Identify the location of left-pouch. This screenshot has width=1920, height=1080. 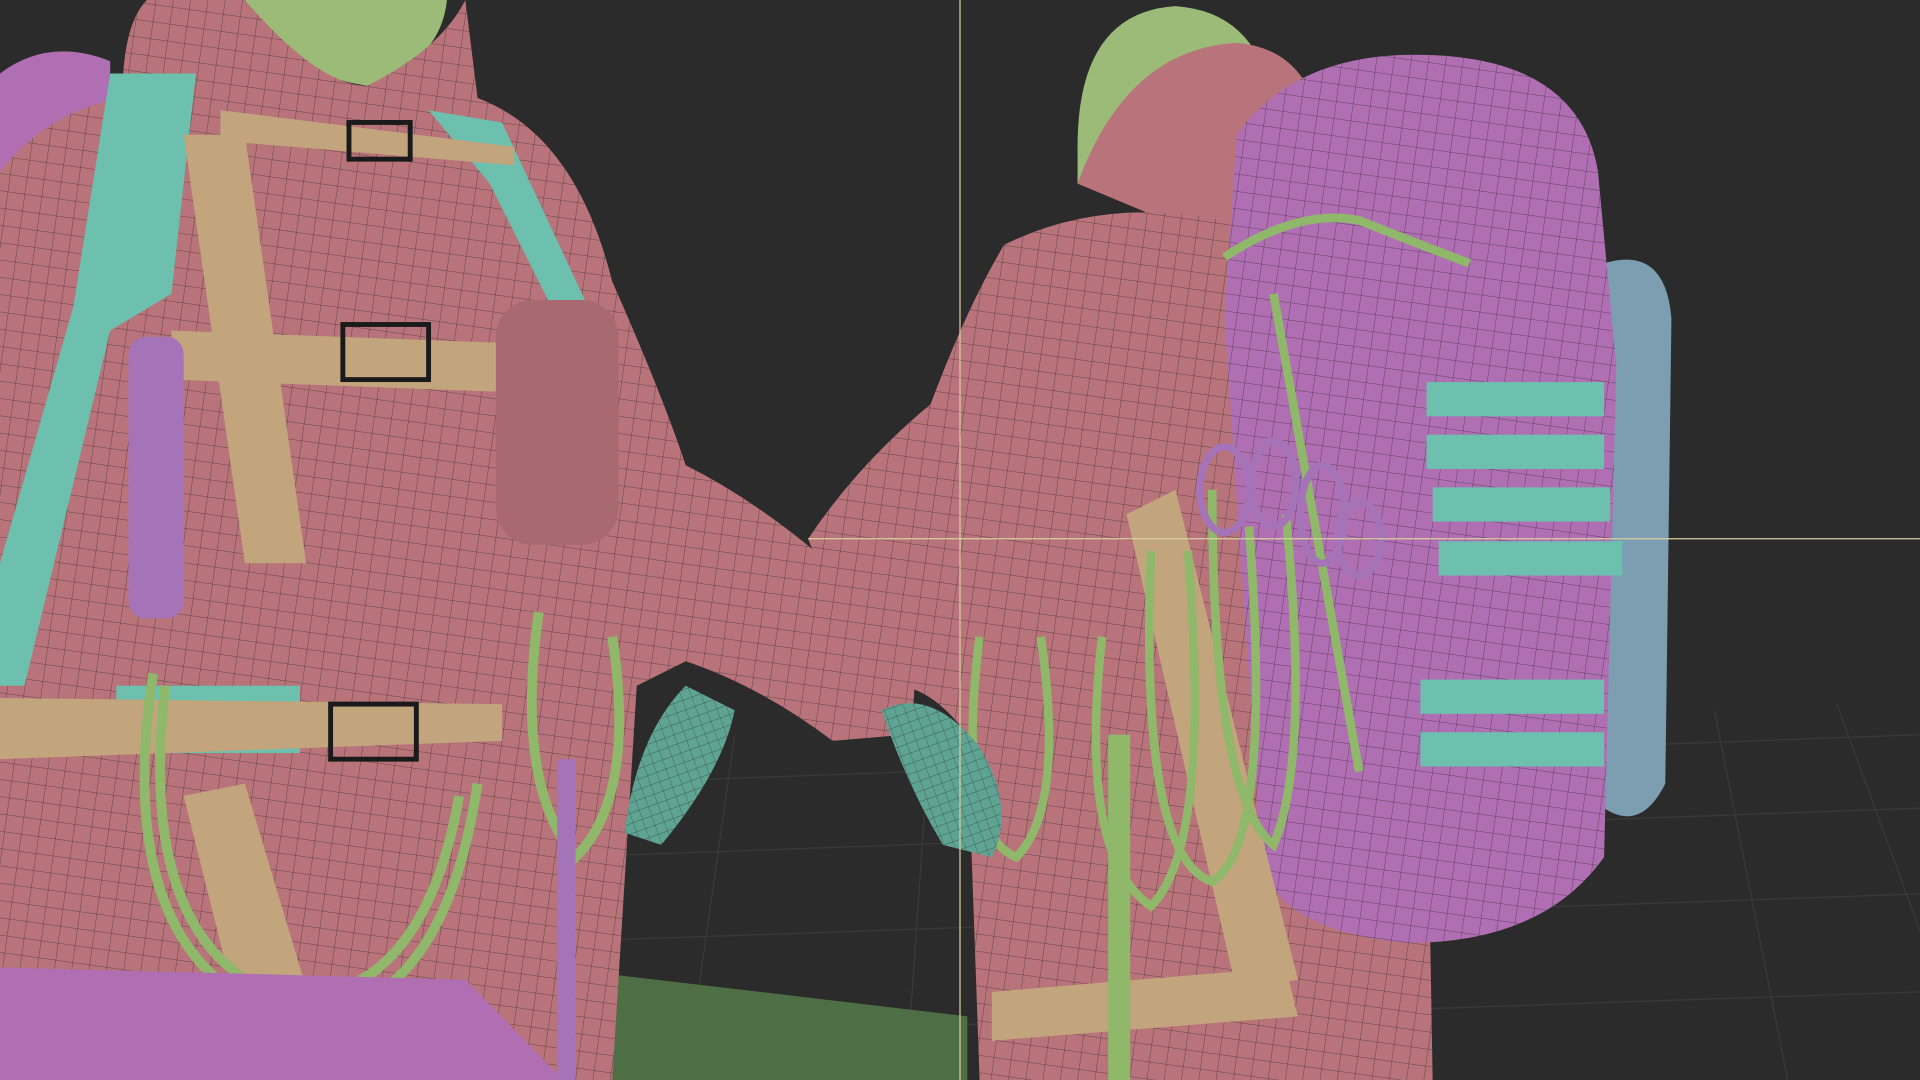
(557, 422).